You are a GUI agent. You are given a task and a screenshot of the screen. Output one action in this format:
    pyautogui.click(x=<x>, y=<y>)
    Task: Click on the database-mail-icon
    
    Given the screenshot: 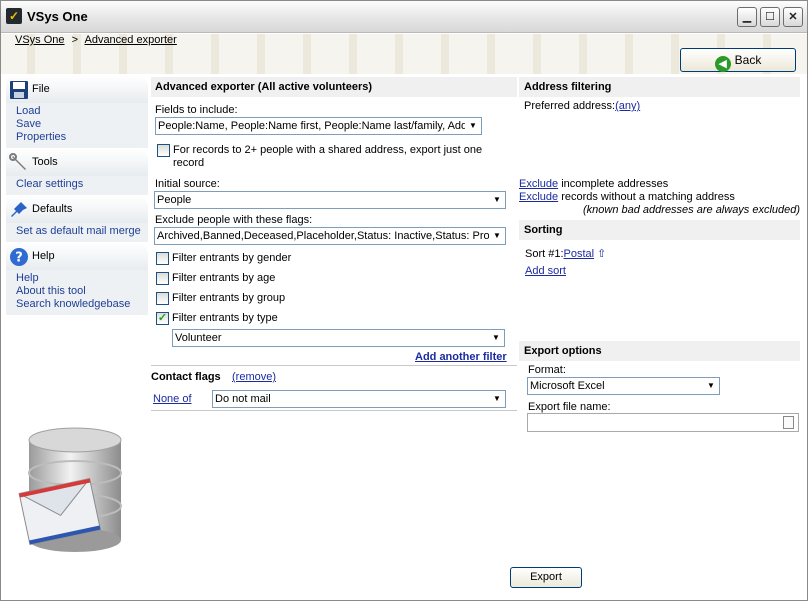 What is the action you would take?
    pyautogui.click(x=70, y=489)
    